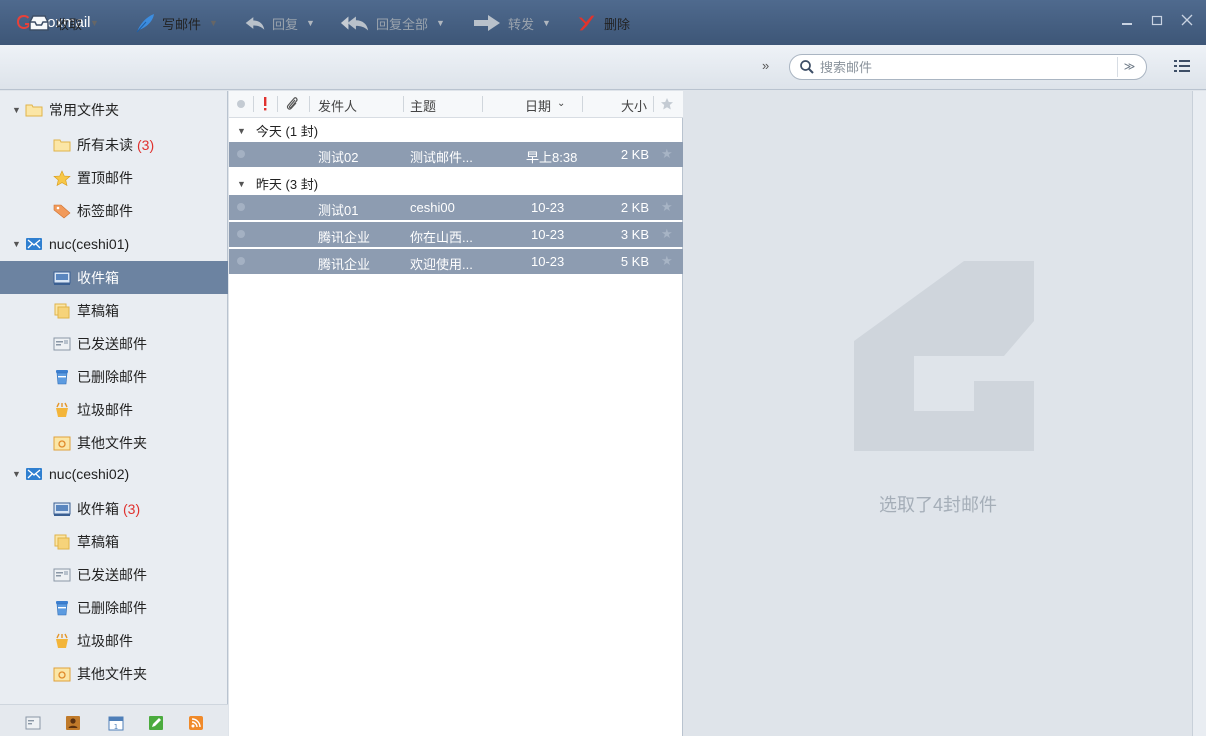 Image resolution: width=1206 pixels, height=736 pixels. I want to click on calendar-icon: 1, so click(116, 723).